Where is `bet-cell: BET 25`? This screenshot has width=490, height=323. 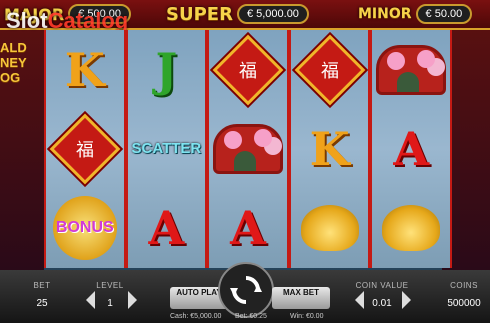 bet-cell: BET 25 is located at coordinates (42, 295).